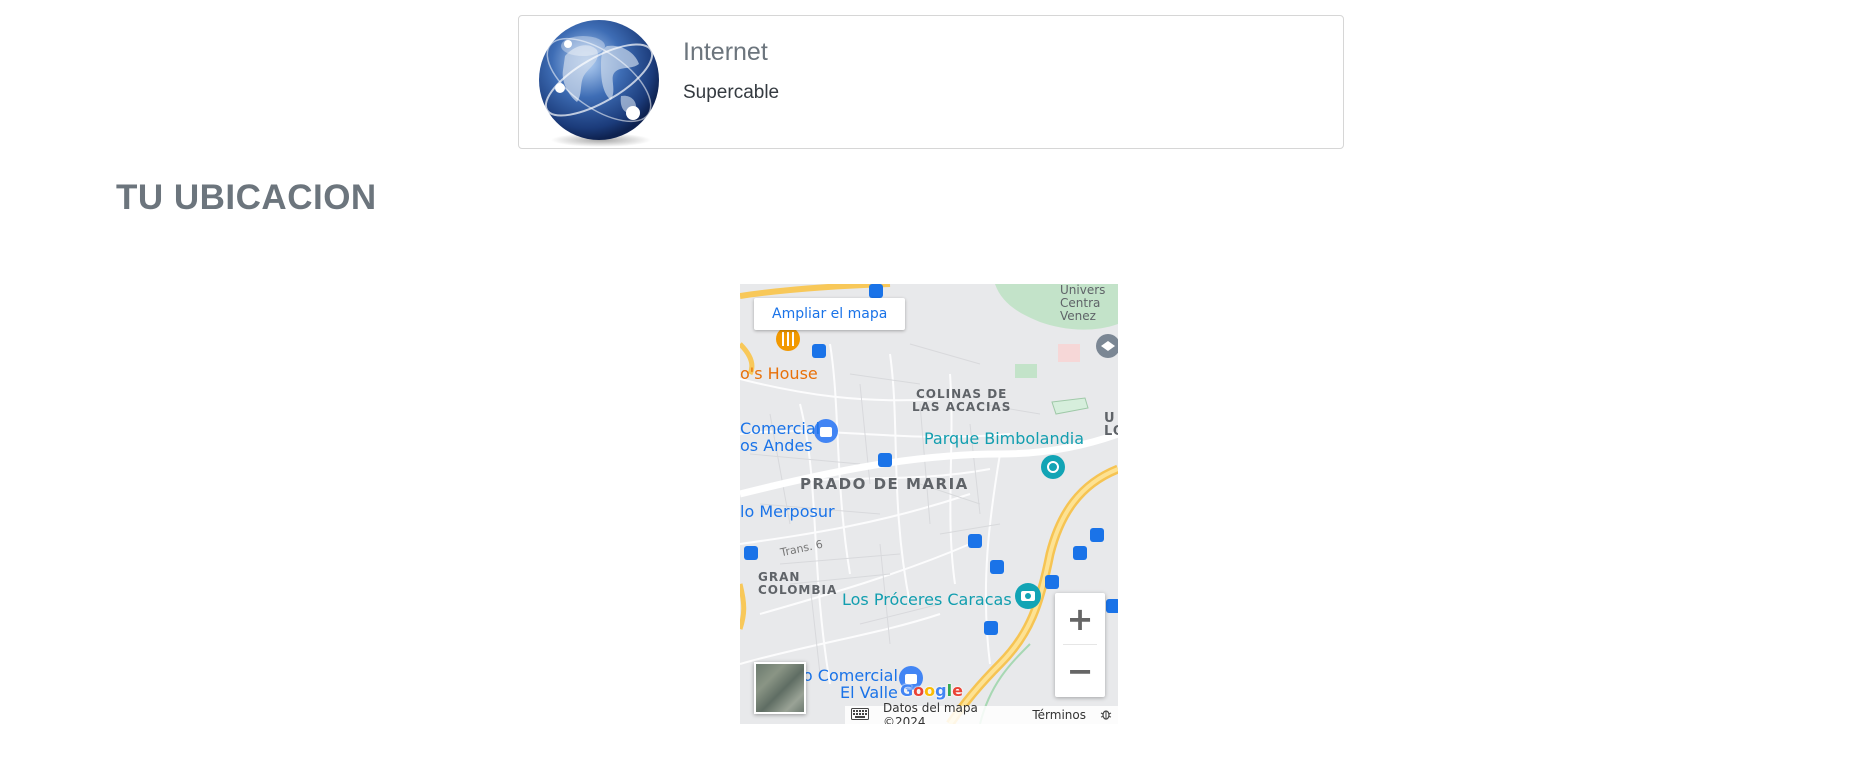 This screenshot has height=765, width=1857. Describe the element at coordinates (787, 511) in the screenshot. I see `map-label-merposur: lo Merposur` at that location.